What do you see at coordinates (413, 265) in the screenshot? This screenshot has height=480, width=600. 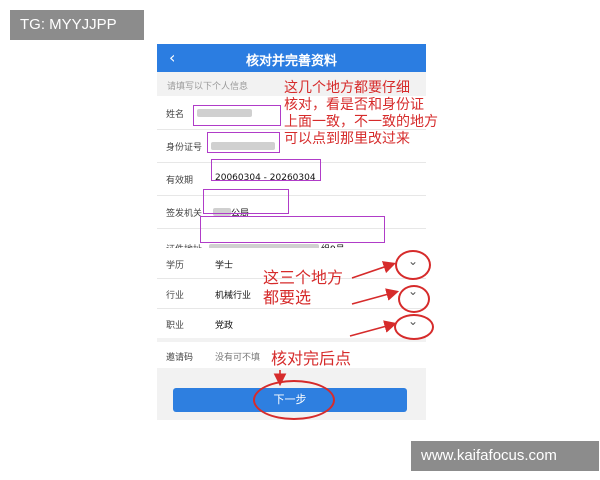 I see `highlight-oval-education` at bounding box center [413, 265].